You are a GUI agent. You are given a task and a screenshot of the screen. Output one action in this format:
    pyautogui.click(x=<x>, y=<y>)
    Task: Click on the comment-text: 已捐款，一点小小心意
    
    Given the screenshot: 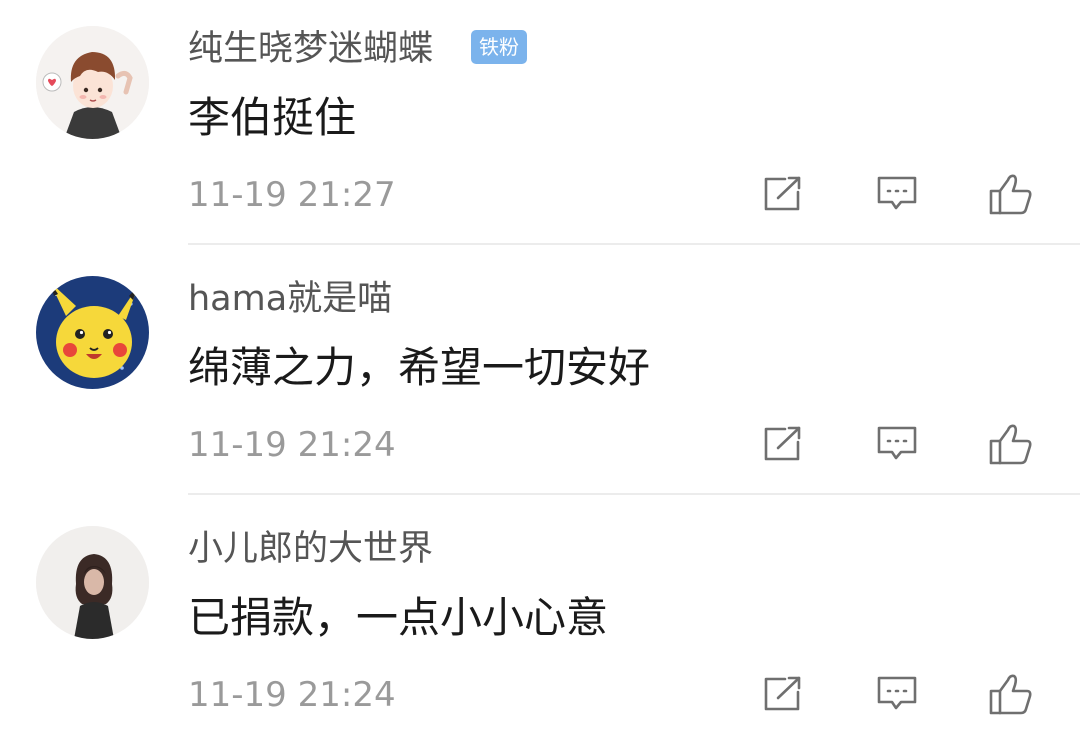 What is the action you would take?
    pyautogui.click(x=398, y=617)
    